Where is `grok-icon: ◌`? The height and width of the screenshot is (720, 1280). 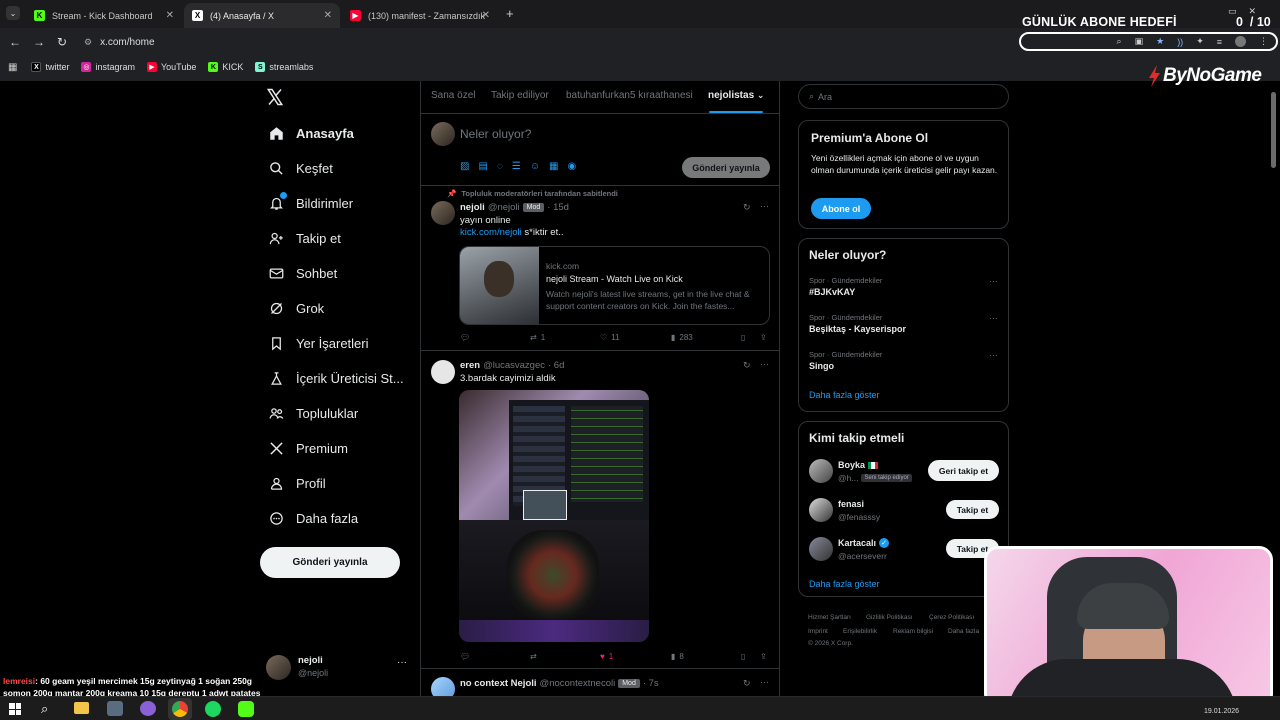
grok-icon: ◌ is located at coordinates (500, 166).